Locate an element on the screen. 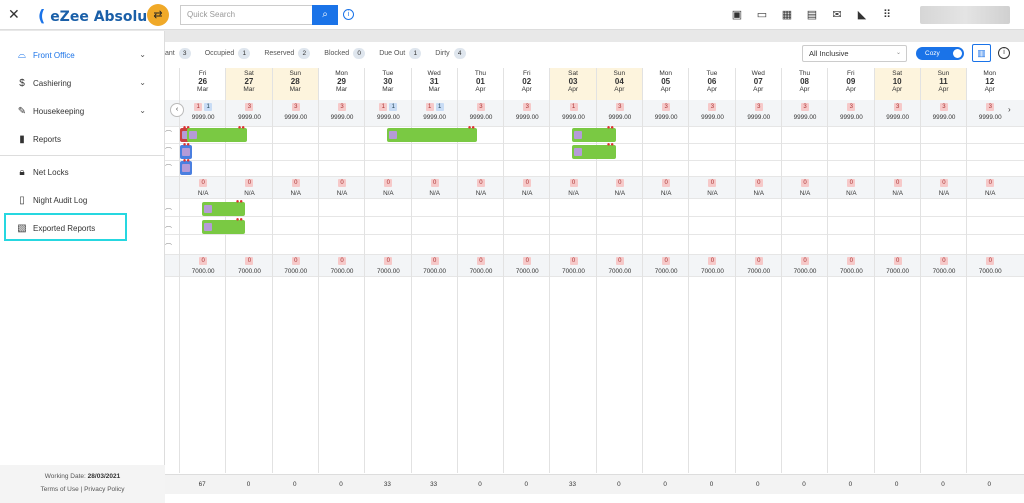  task-icon: ▤ is located at coordinates (812, 15).